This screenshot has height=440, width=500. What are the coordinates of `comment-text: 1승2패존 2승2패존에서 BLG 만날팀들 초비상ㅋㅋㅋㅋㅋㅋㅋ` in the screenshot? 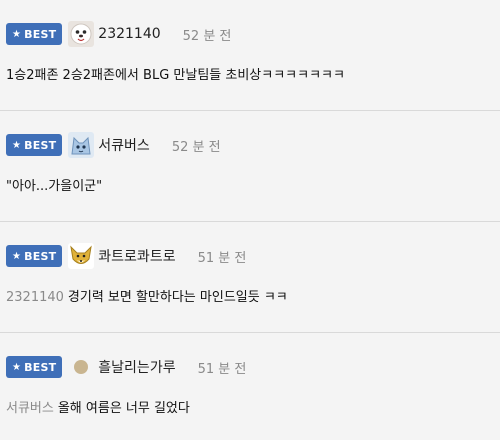 It's located at (175, 75).